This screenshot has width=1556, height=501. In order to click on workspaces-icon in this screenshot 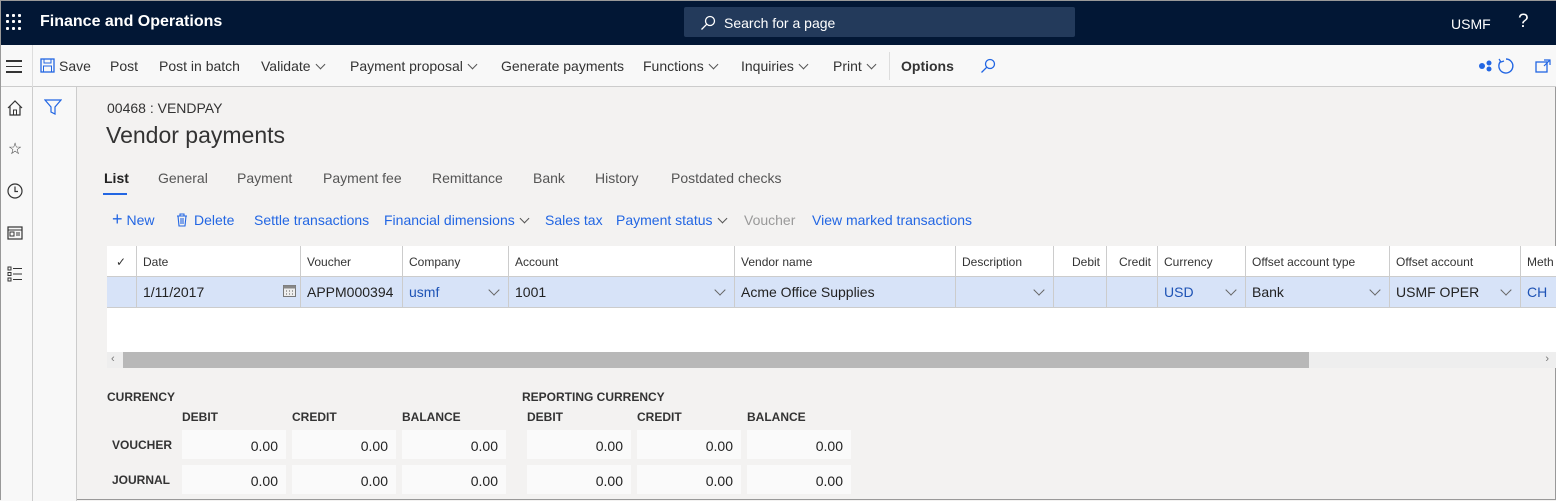, I will do `click(15, 233)`.